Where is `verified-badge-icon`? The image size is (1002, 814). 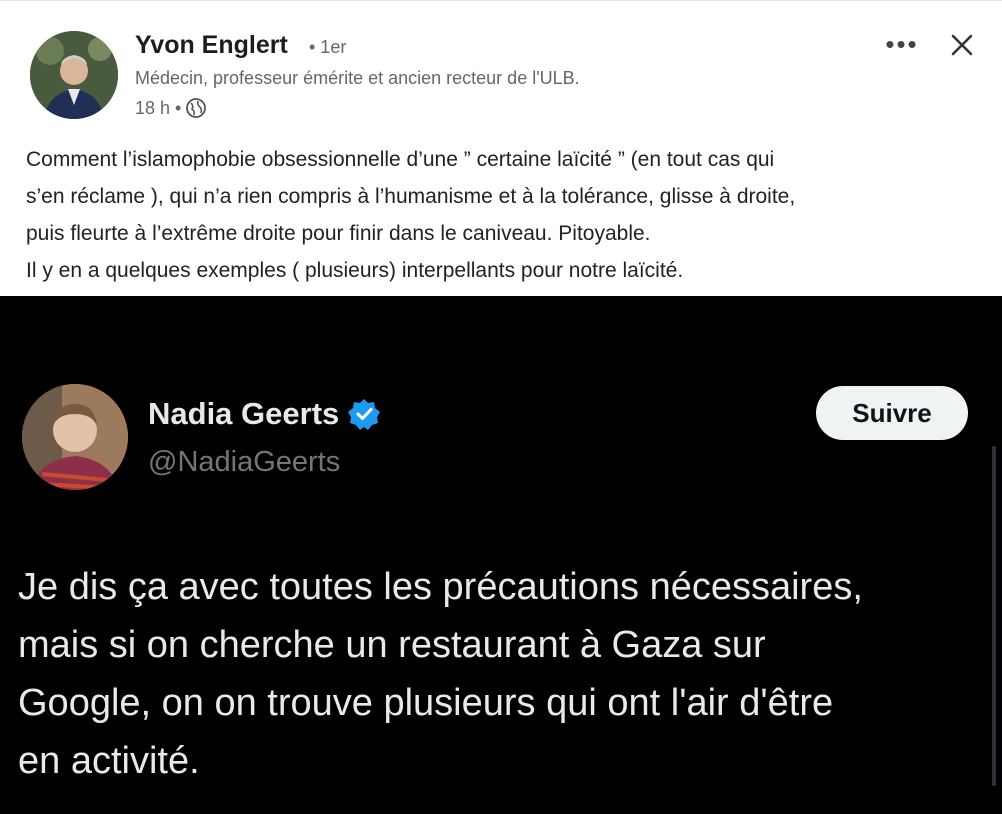
verified-badge-icon is located at coordinates (364, 414).